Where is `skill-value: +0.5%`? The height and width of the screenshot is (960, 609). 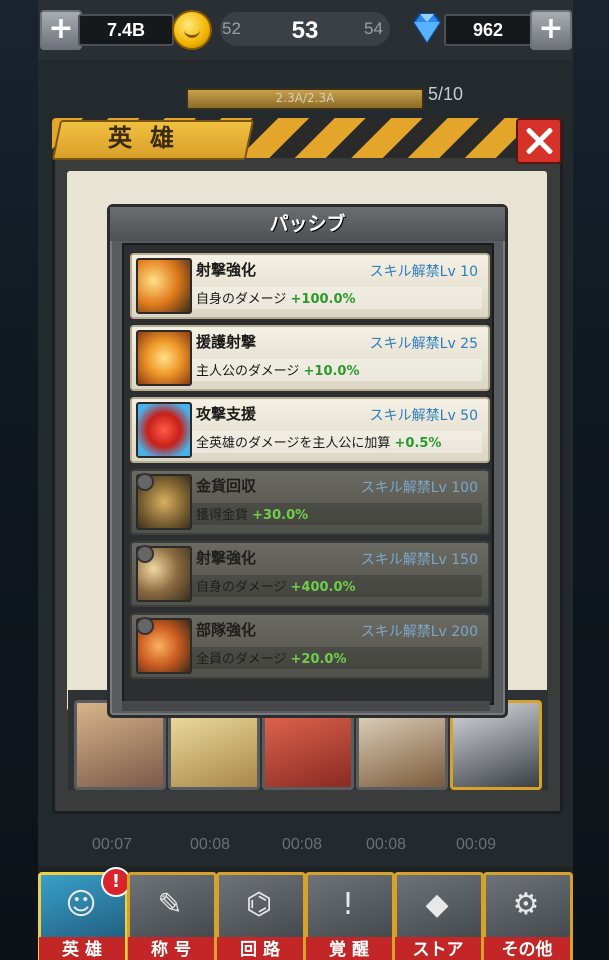 skill-value: +0.5% is located at coordinates (418, 443).